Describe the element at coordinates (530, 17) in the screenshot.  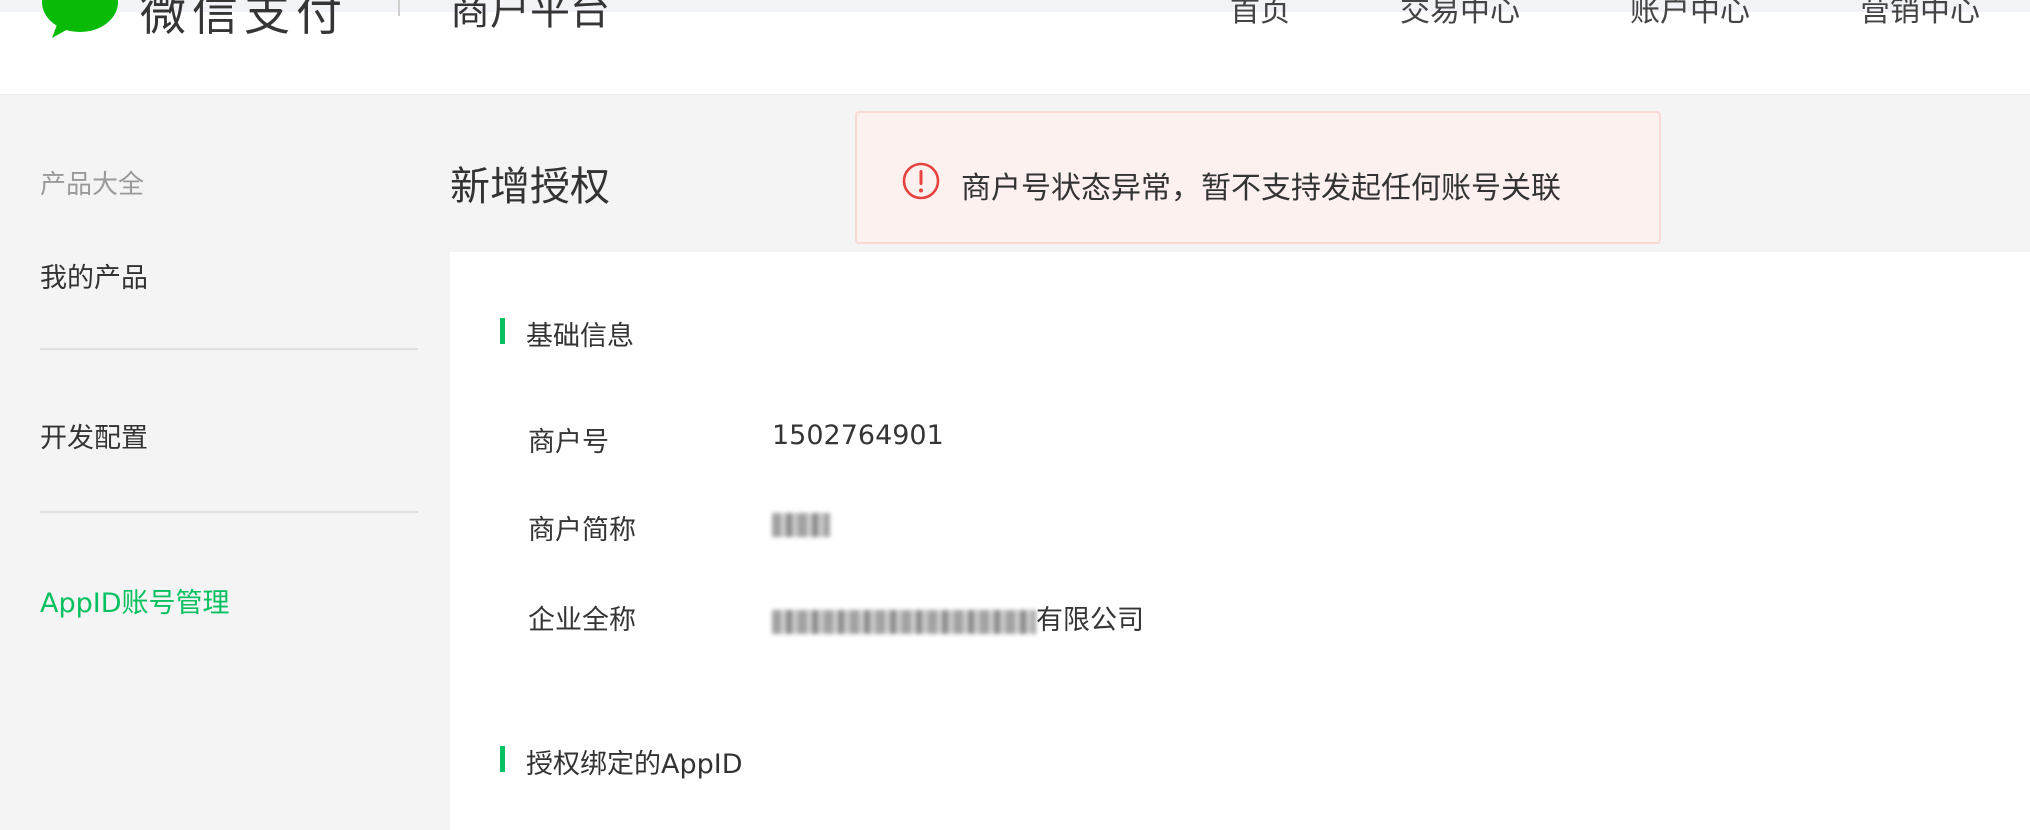
I see `platform-name: 商户平台` at that location.